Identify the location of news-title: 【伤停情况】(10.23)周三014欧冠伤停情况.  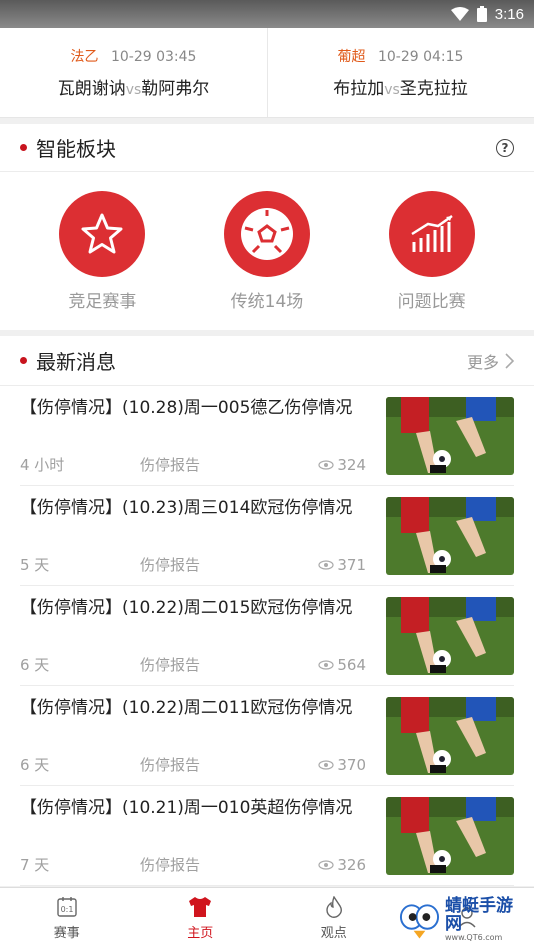
(186, 508).